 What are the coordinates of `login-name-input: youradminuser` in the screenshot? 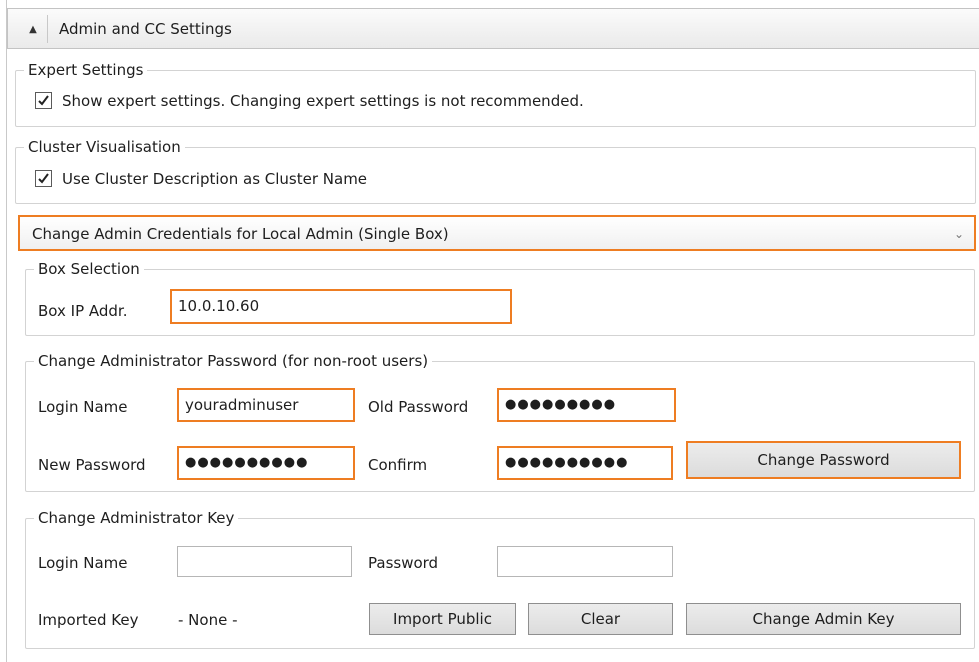 It's located at (266, 405).